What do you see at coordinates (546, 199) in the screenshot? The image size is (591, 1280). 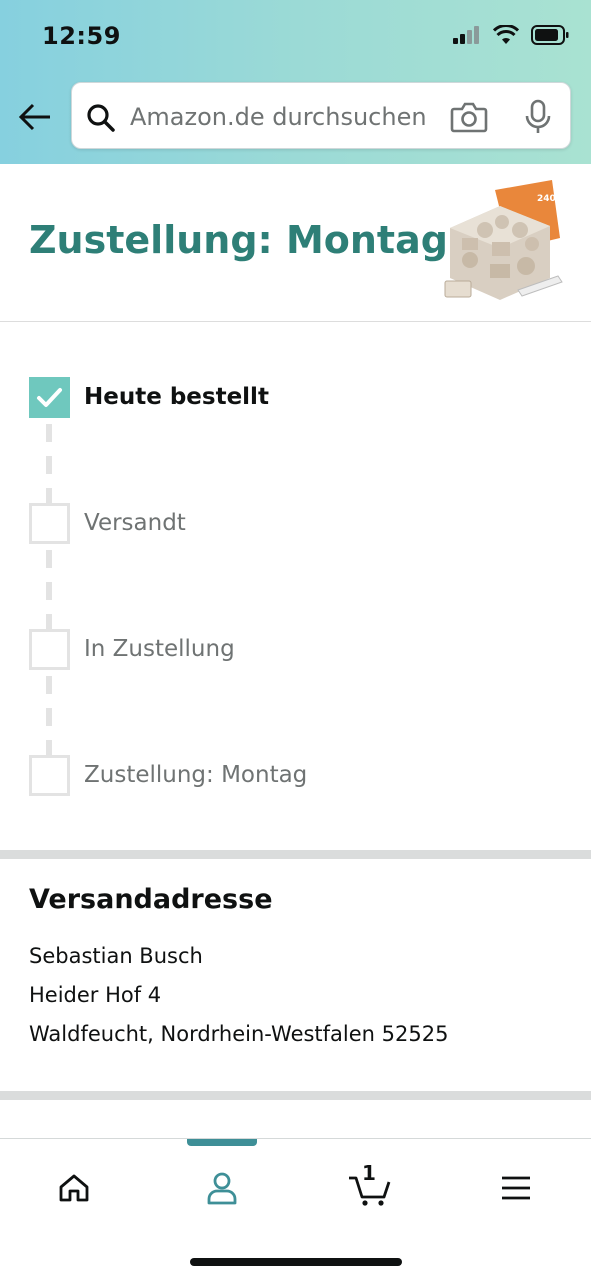 I see `product-badge-text: 240` at bounding box center [546, 199].